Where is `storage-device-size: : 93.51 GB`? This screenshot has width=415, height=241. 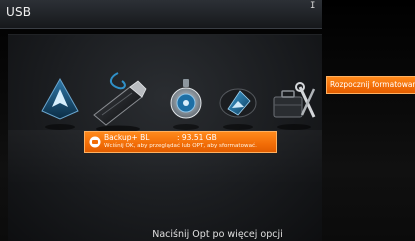
storage-device-size: : 93.51 GB is located at coordinates (197, 137).